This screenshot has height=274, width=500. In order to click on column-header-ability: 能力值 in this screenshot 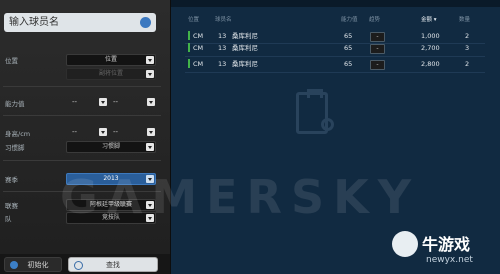, I will do `click(349, 19)`.